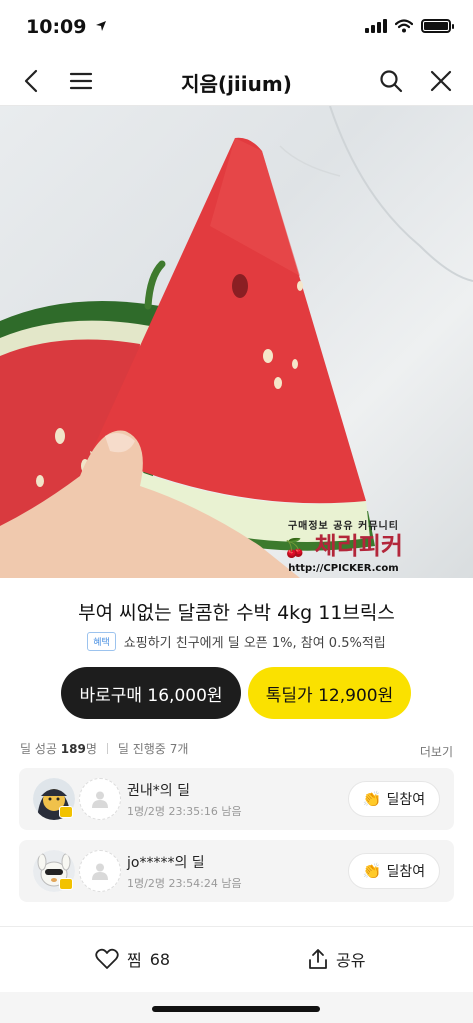 The width and height of the screenshot is (473, 1023). What do you see at coordinates (343, 568) in the screenshot?
I see `watermark-url: http://CPICKER.com` at bounding box center [343, 568].